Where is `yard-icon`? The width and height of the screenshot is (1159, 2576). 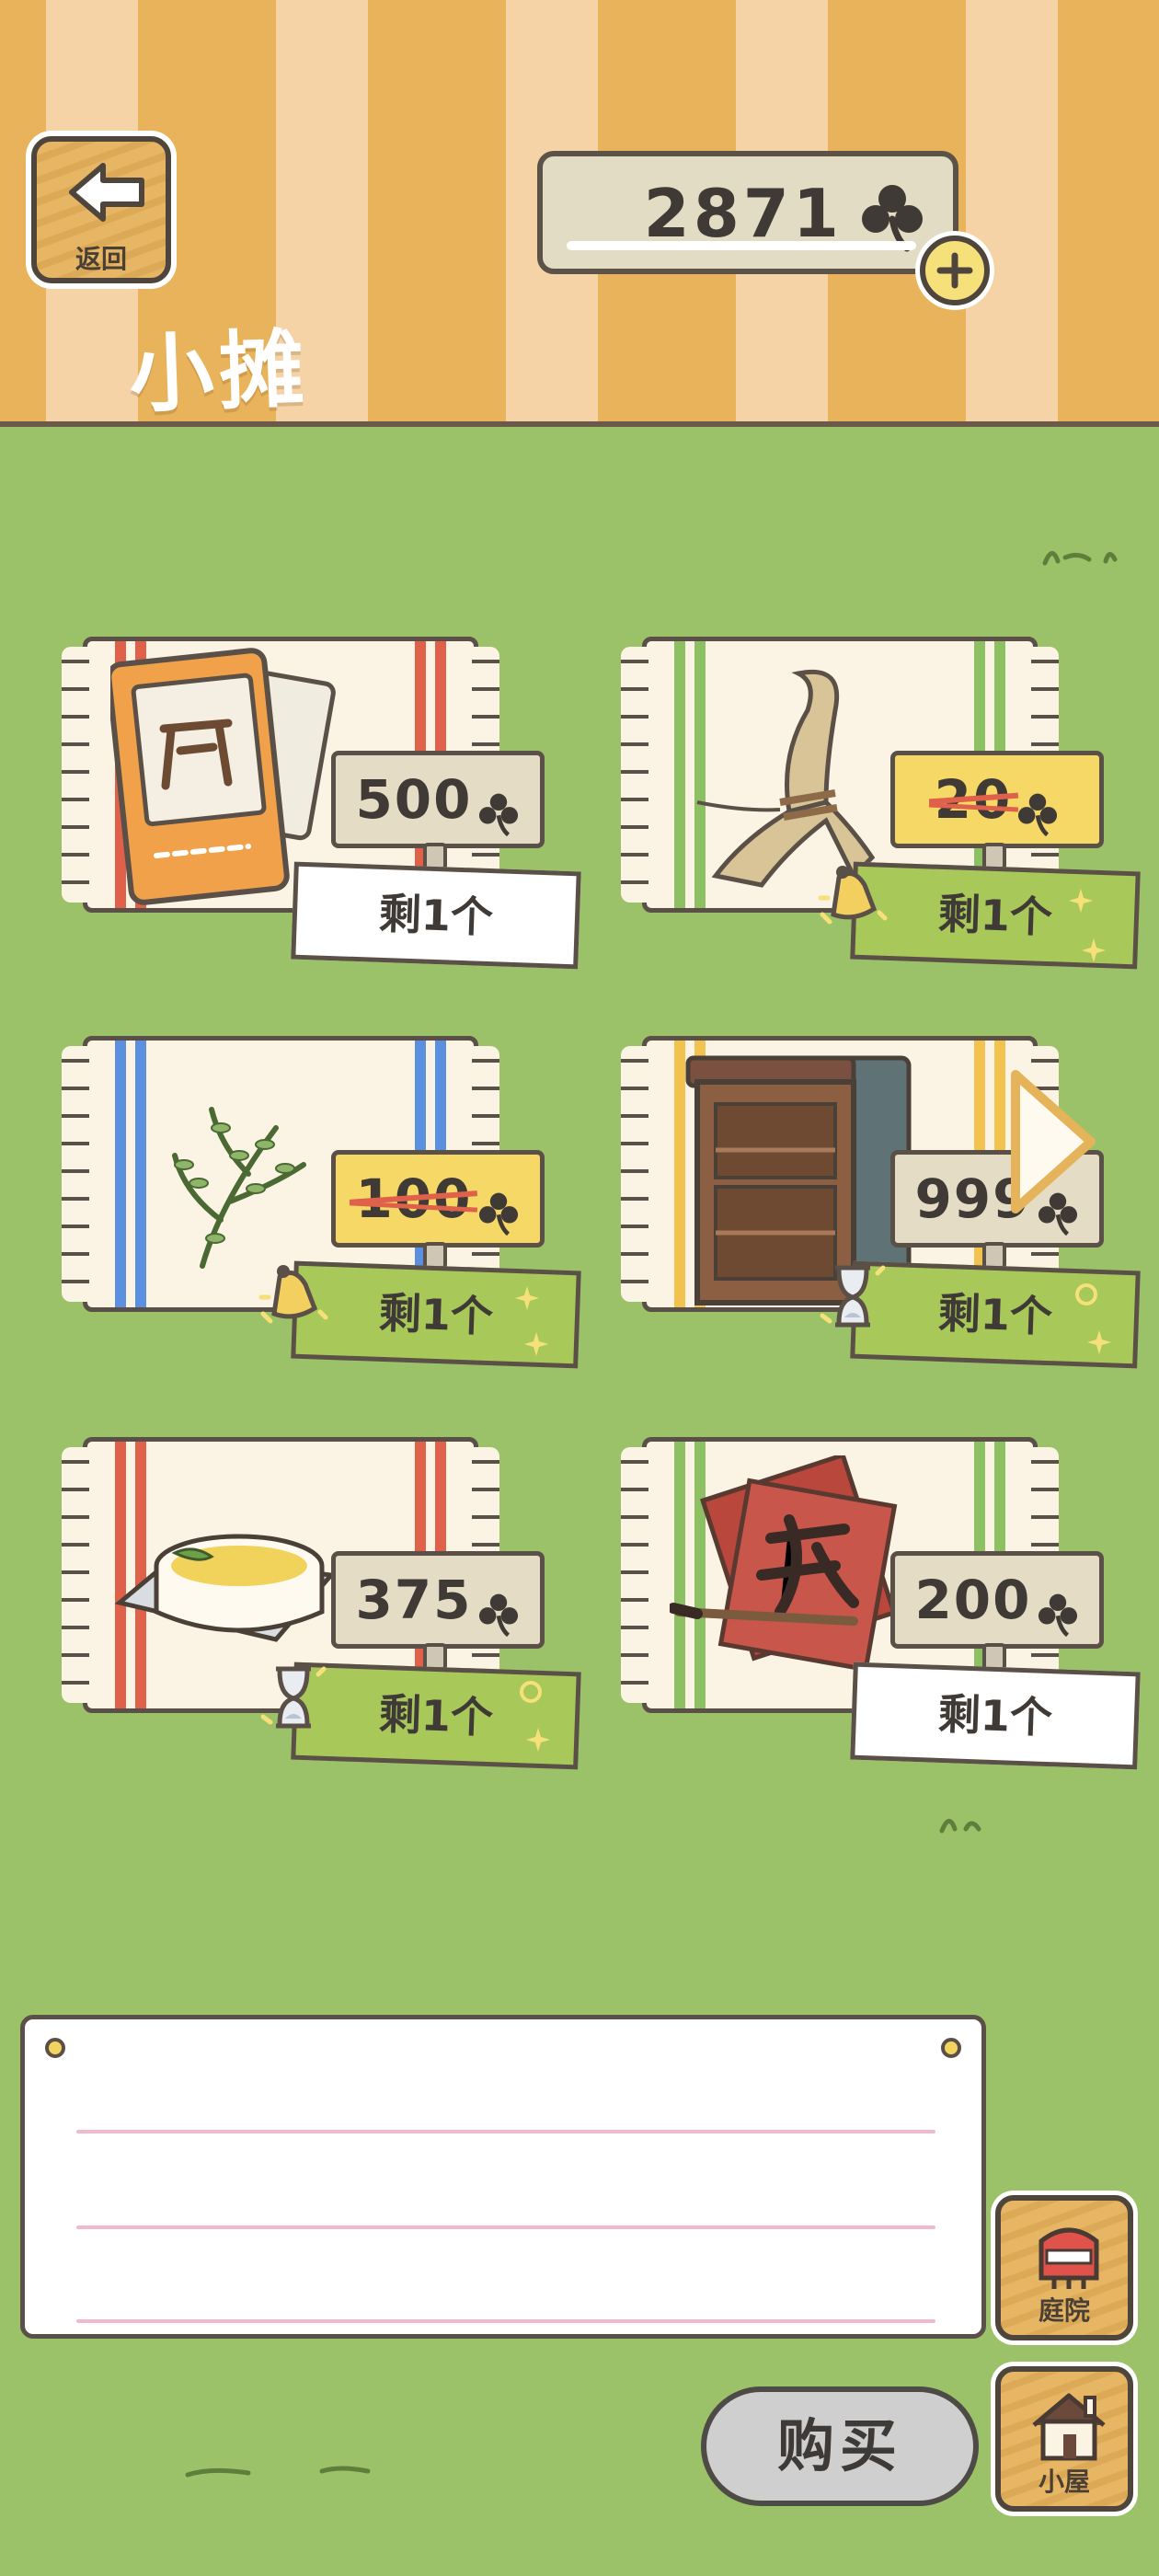
yard-icon is located at coordinates (1069, 2258).